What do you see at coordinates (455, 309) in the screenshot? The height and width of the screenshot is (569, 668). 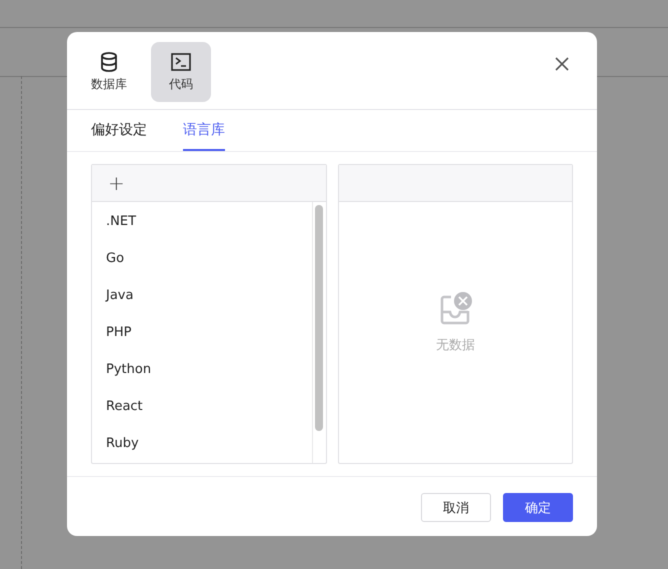 I see `empty-inbox-icon` at bounding box center [455, 309].